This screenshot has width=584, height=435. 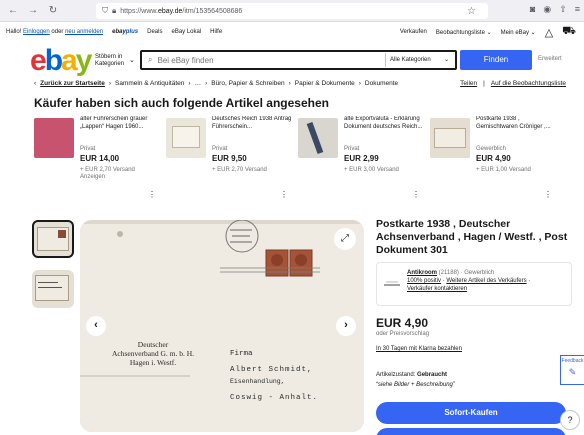 I want to click on pocket-icon: ◙, so click(x=532, y=9).